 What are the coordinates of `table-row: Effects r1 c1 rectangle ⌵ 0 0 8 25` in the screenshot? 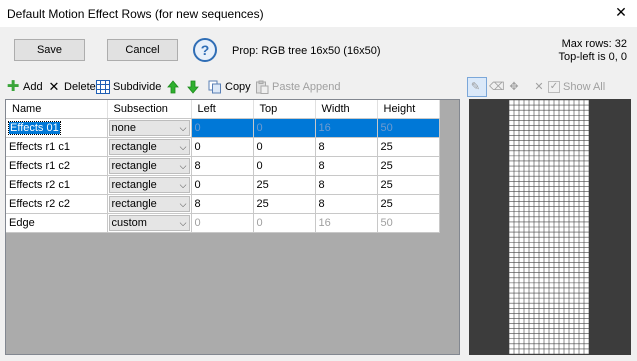 It's located at (223, 147).